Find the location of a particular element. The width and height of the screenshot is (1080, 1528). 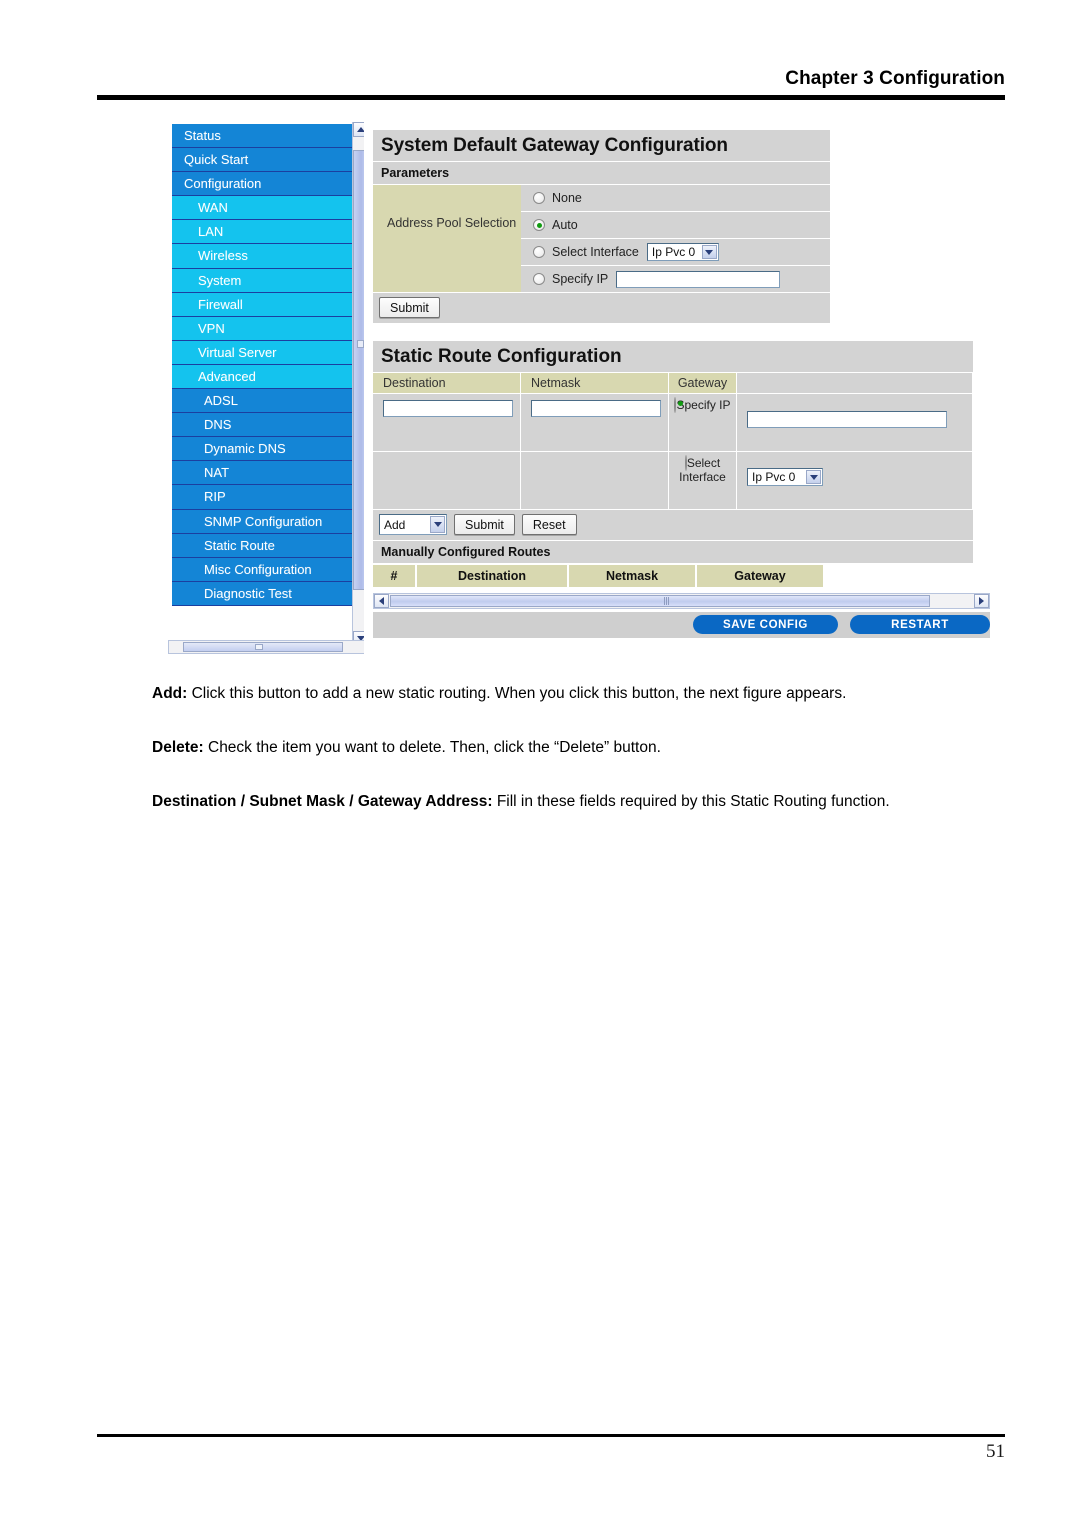

sidebar-item-dynamic-dns: Dynamic DNS is located at coordinates (262, 449).